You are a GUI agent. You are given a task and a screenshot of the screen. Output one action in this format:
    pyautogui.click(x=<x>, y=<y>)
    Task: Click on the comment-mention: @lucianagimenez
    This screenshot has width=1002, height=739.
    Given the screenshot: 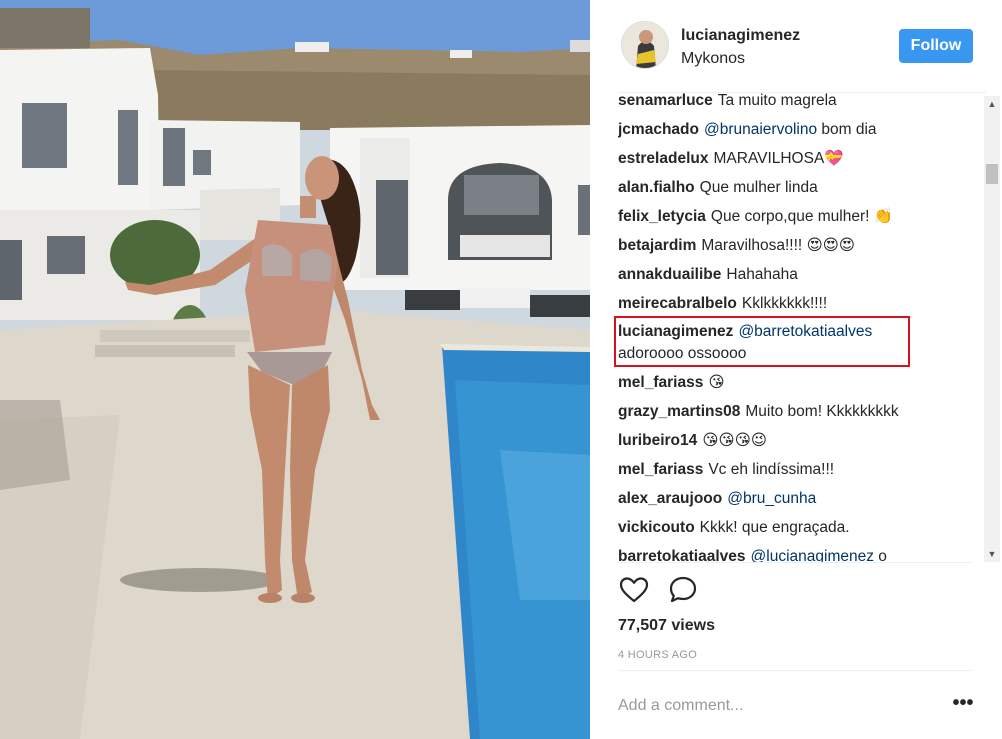 What is the action you would take?
    pyautogui.click(x=812, y=555)
    